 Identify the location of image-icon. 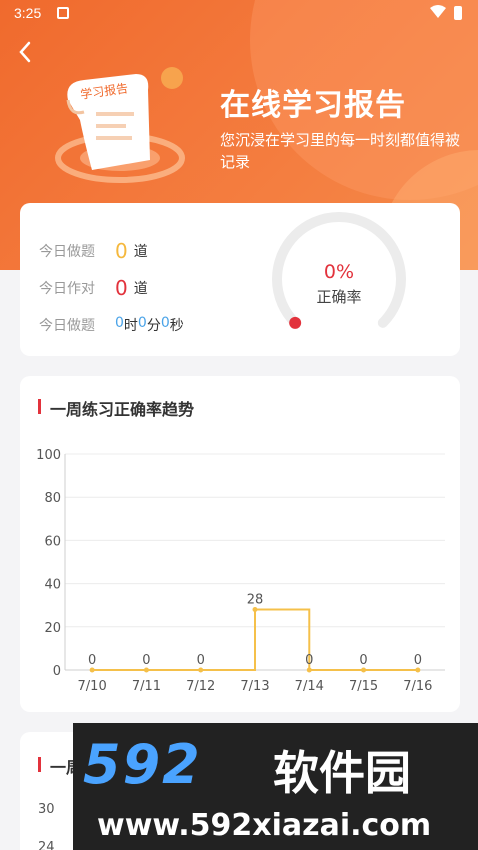
(63, 13).